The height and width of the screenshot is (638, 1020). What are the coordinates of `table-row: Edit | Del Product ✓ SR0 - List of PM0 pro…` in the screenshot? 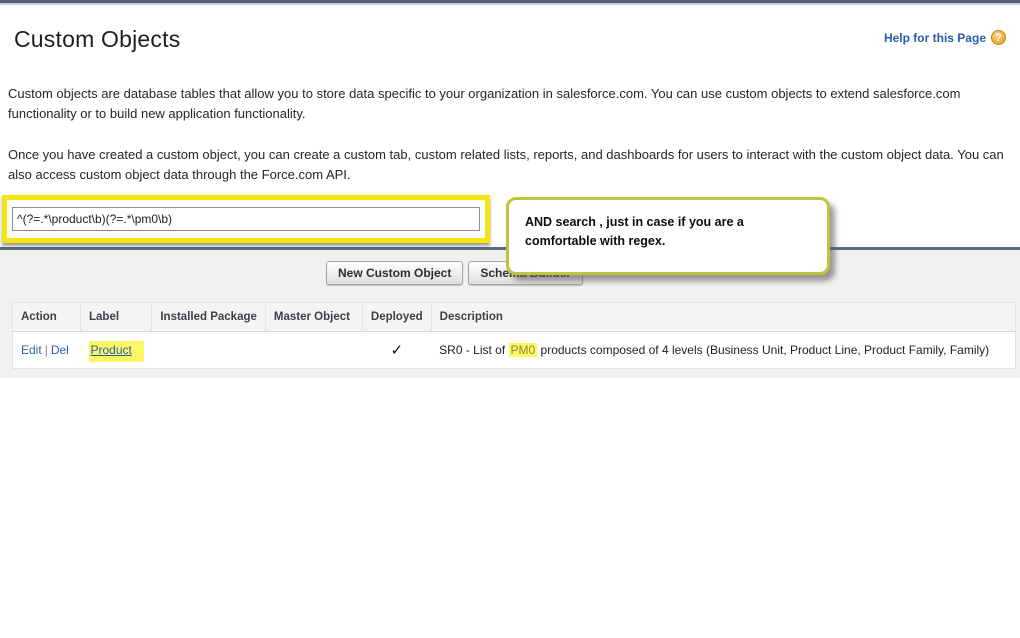 It's located at (514, 350).